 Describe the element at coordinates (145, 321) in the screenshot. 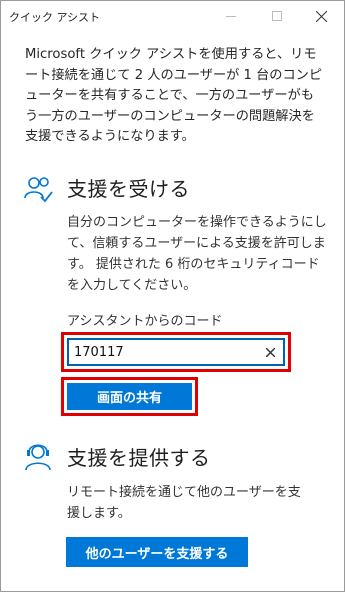

I see `code-label: アシスタントからのコード` at that location.